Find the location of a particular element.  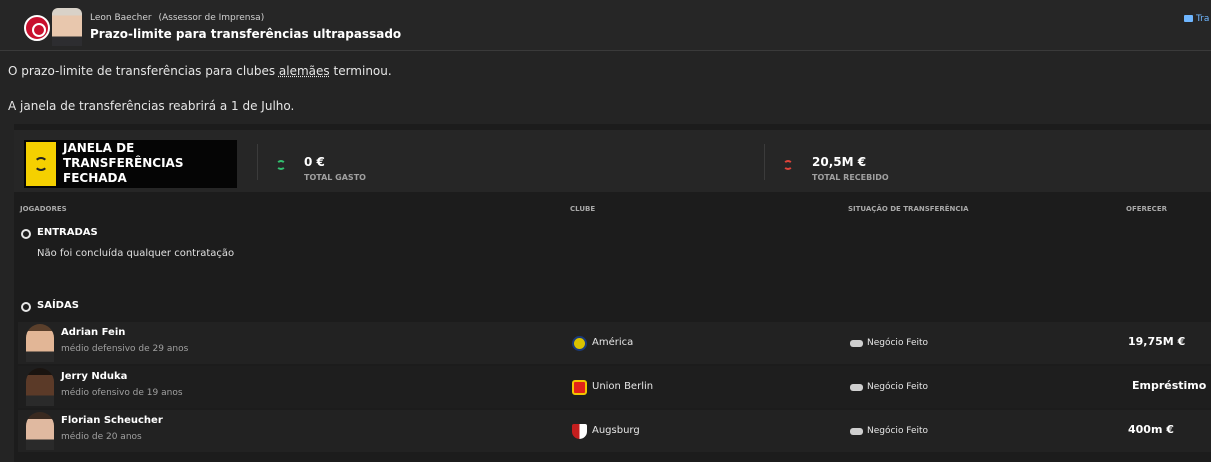

offer-value: 400m € is located at coordinates (1151, 429).